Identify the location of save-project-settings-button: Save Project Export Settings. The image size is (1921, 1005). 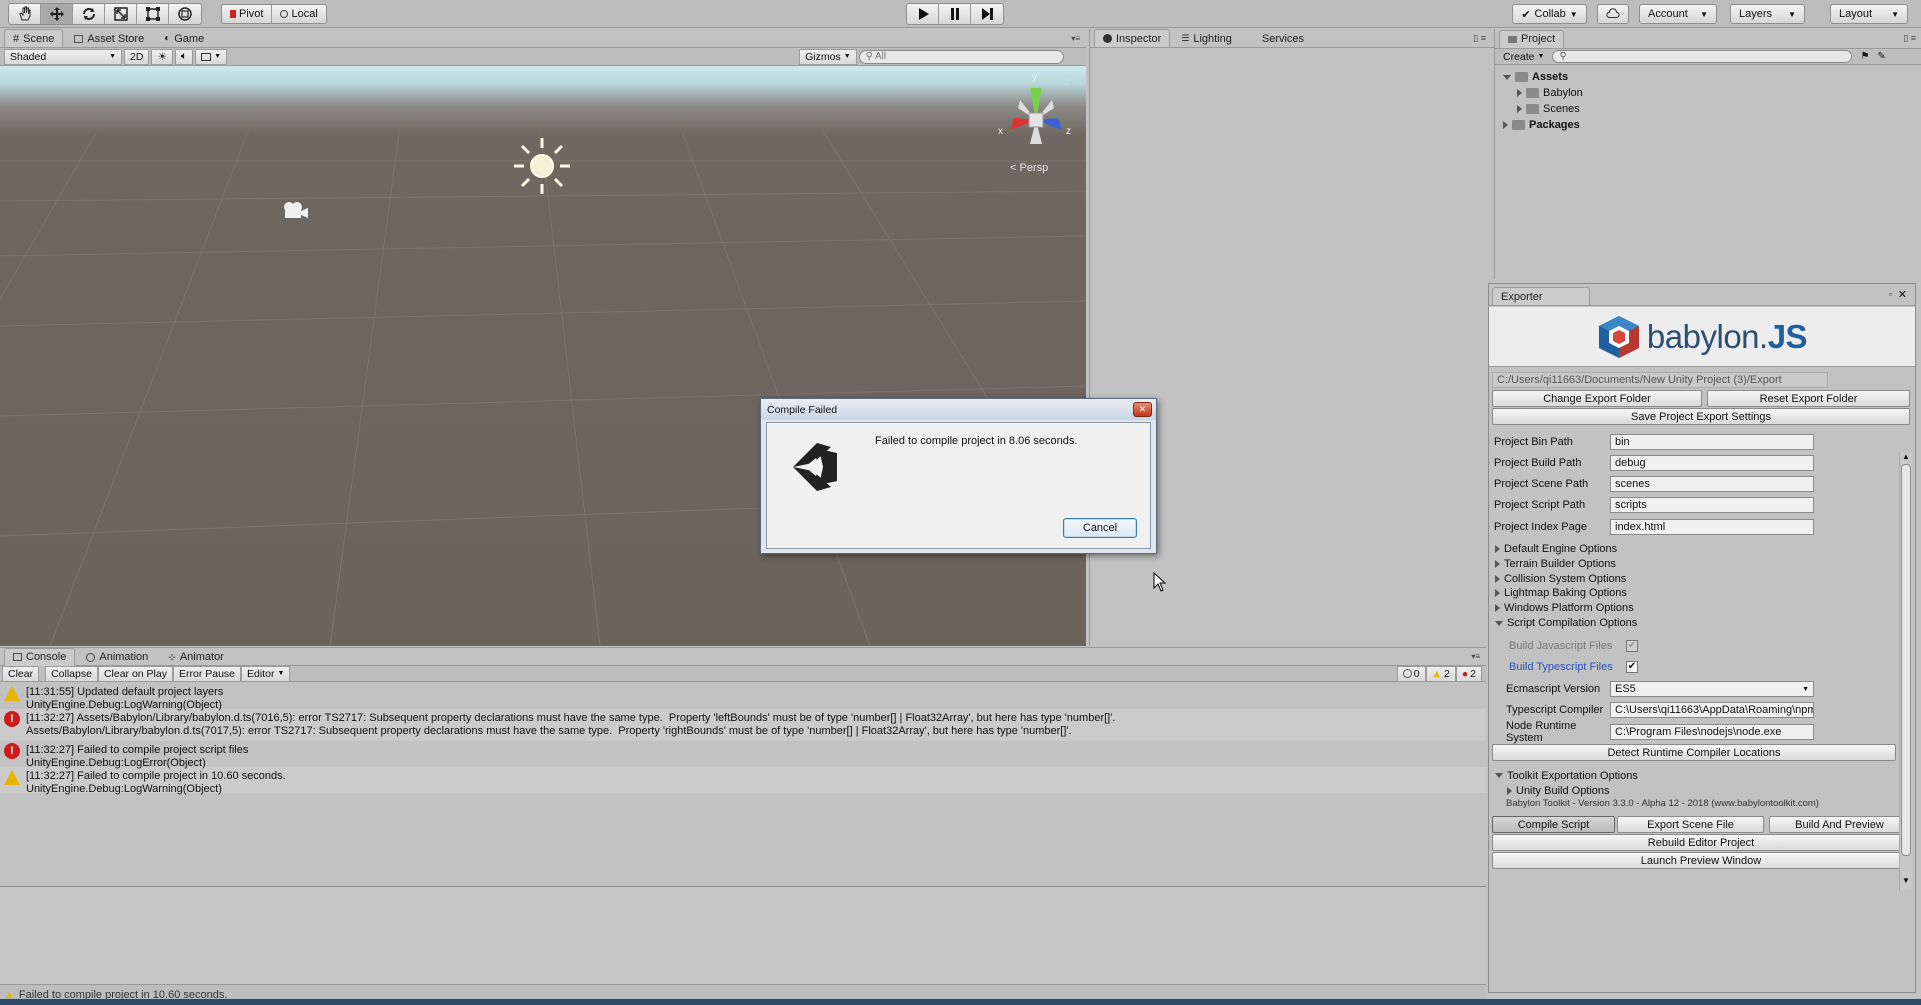
(1701, 416).